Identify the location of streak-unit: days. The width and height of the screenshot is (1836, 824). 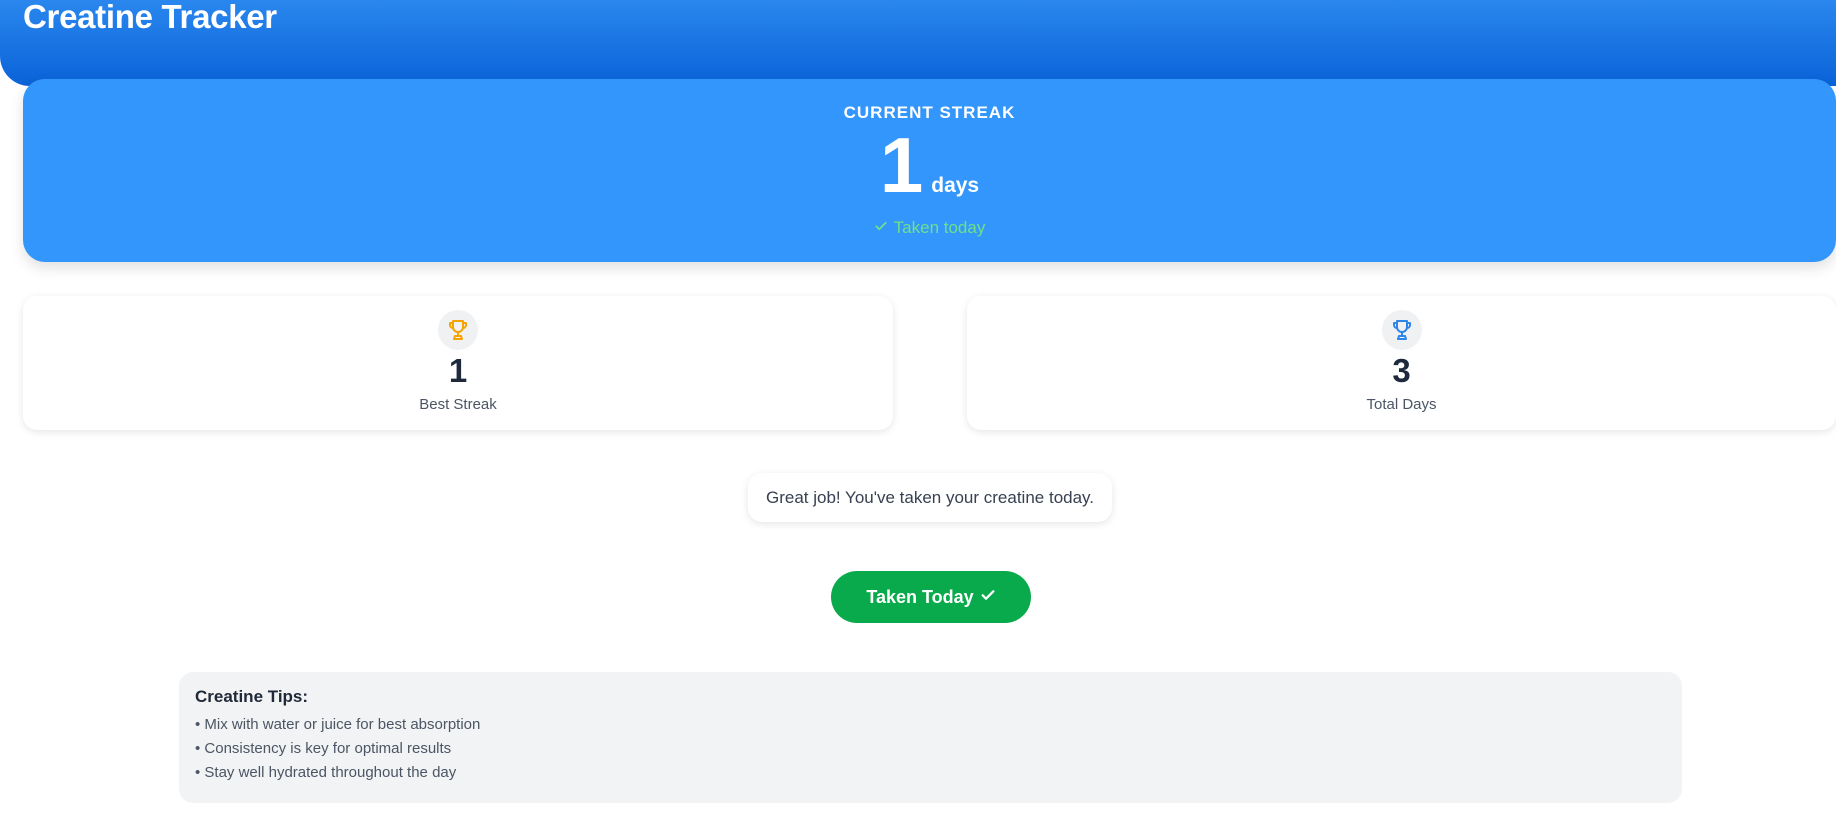
(955, 185).